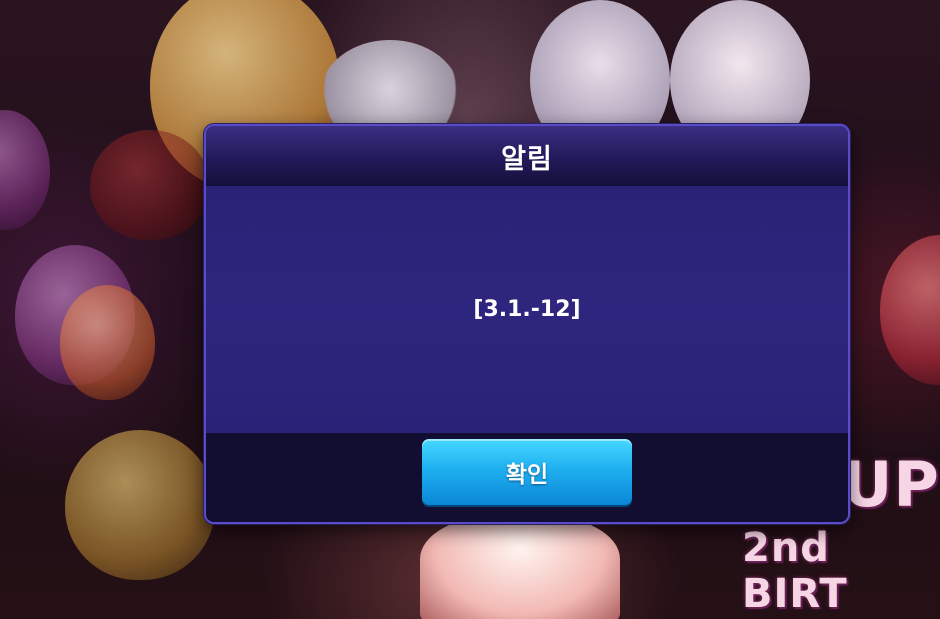 The width and height of the screenshot is (940, 619). Describe the element at coordinates (520, 567) in the screenshot. I see `cake-illustration` at that location.